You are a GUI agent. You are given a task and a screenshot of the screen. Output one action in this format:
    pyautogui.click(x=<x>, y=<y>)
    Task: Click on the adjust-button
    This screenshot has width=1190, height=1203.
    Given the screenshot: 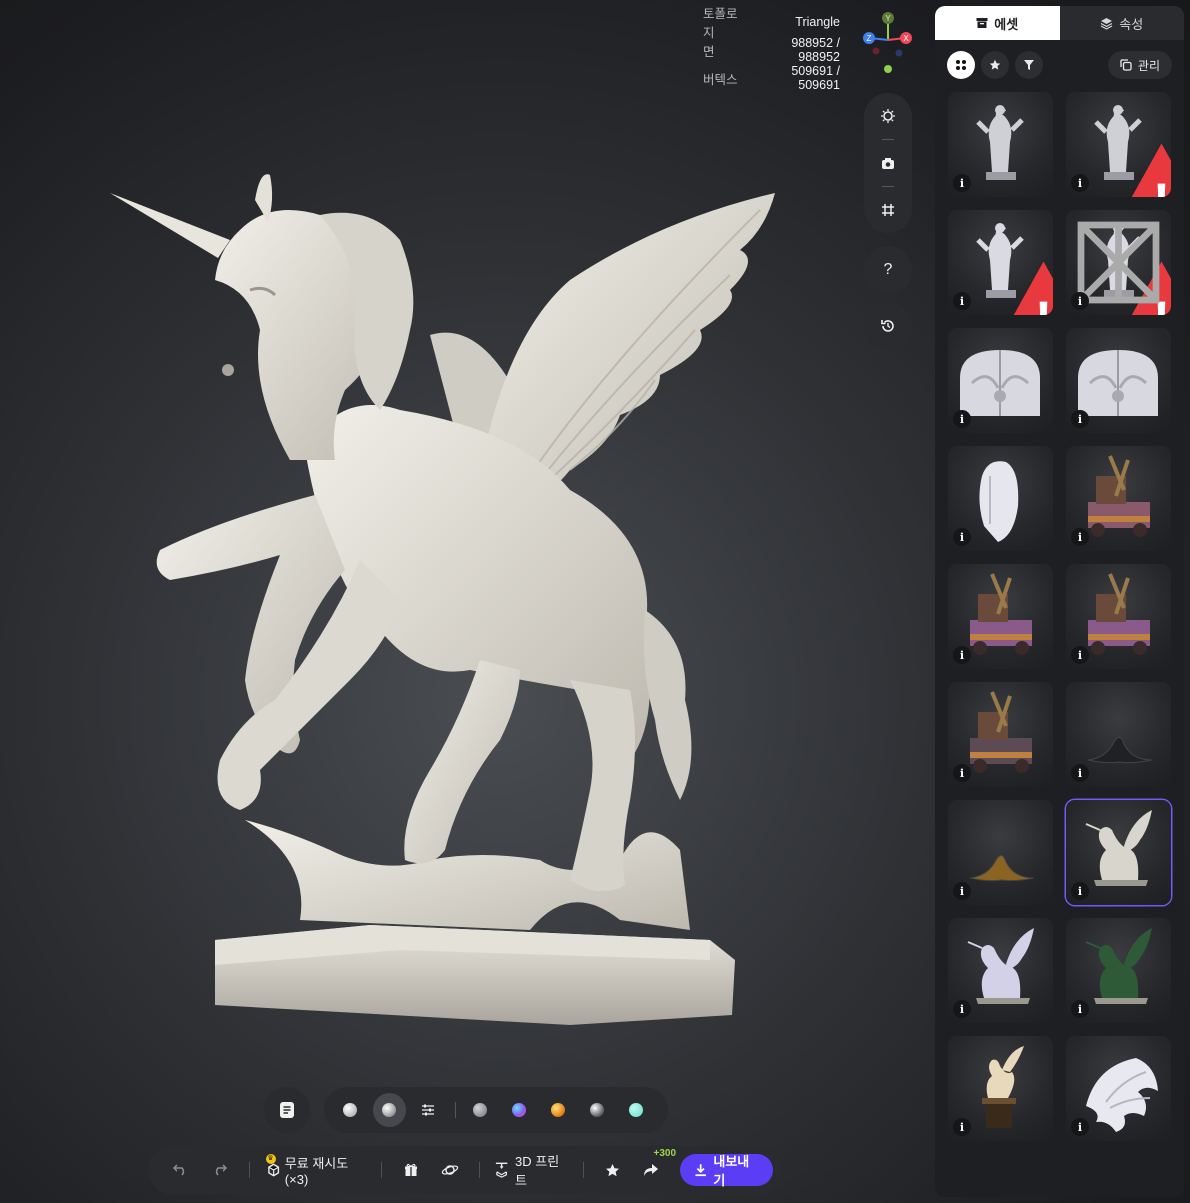 What is the action you would take?
    pyautogui.click(x=428, y=1110)
    